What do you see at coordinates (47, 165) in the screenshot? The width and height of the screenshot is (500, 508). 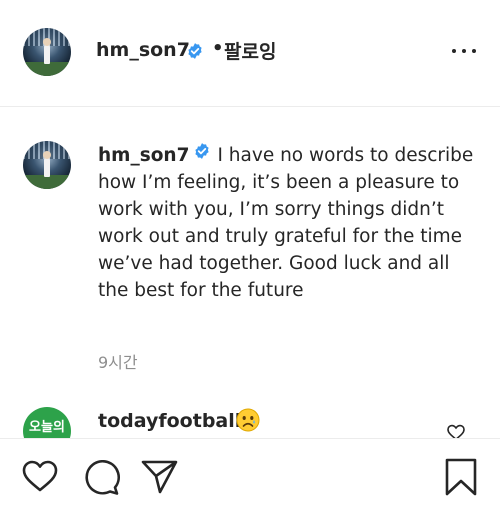 I see `caption-avatar` at bounding box center [47, 165].